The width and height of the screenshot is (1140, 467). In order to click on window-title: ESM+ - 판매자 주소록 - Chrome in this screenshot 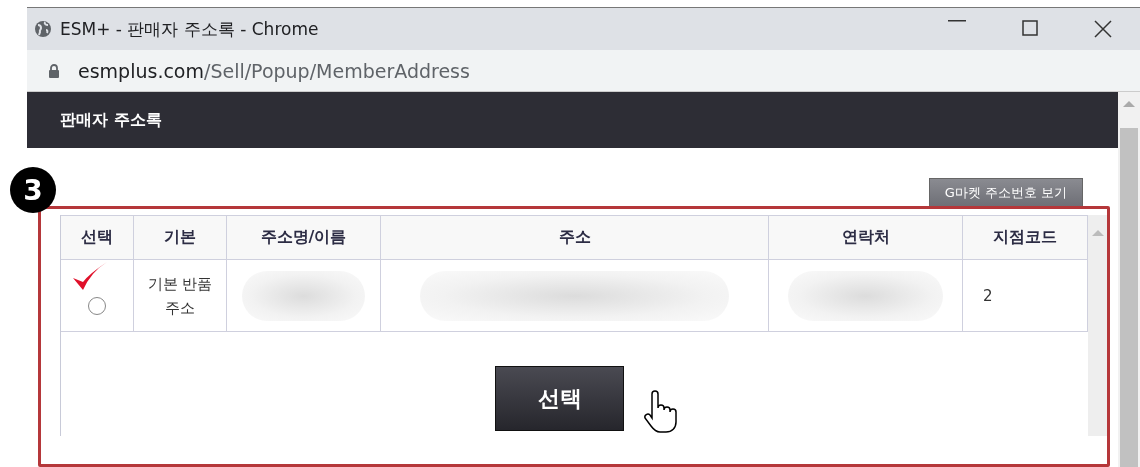, I will do `click(190, 29)`.